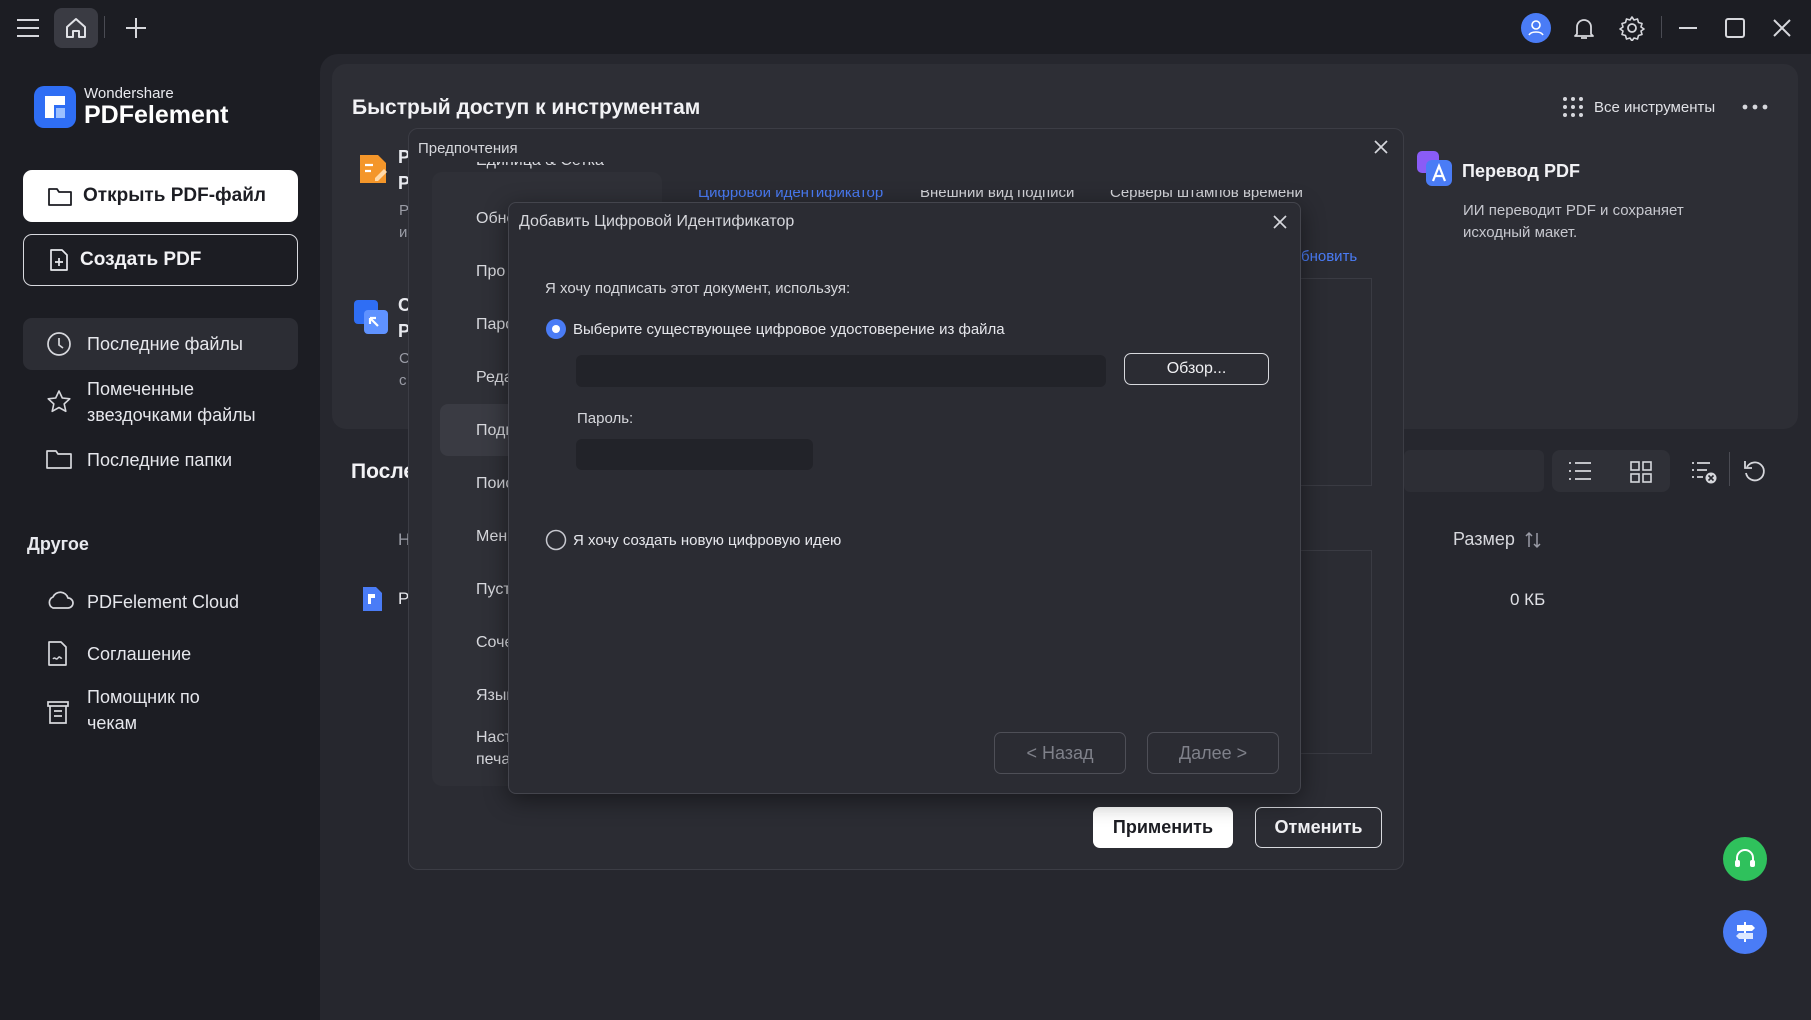 The width and height of the screenshot is (1811, 1020). I want to click on pref-nav-item: Пуст, so click(493, 590).